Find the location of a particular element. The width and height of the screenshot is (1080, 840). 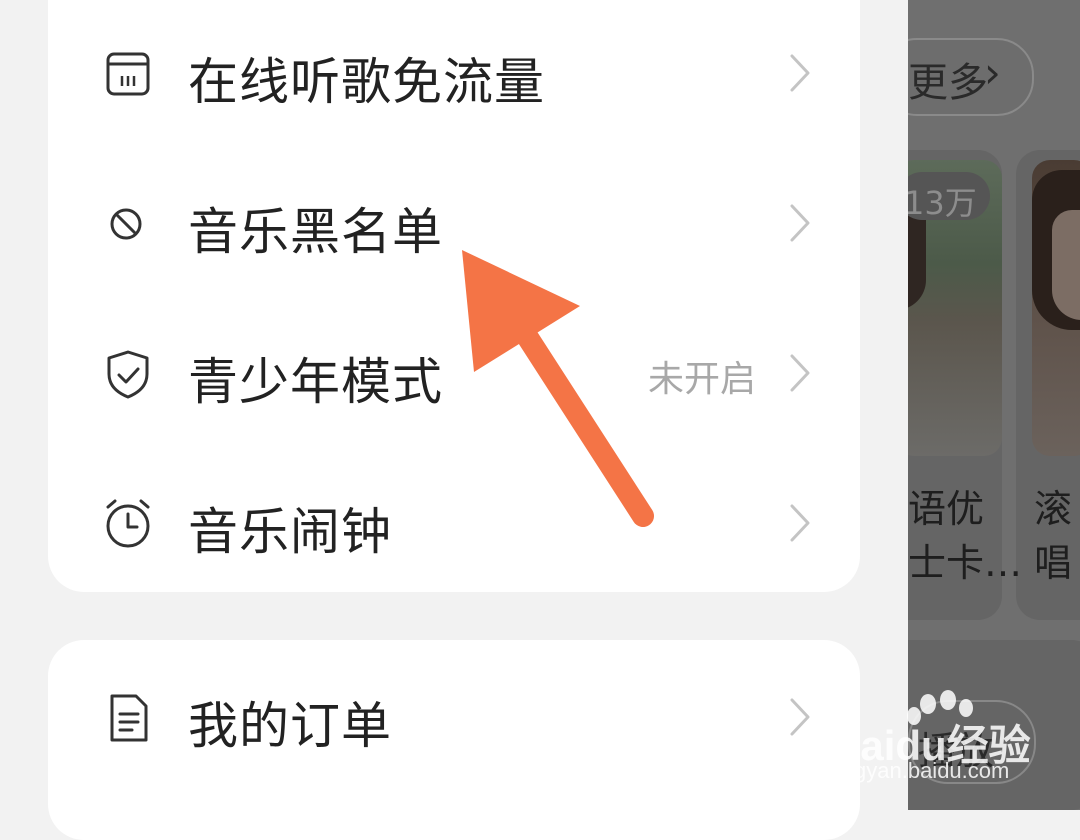

menu-item-blacklist: 音乐黑名单 is located at coordinates (454, 225).